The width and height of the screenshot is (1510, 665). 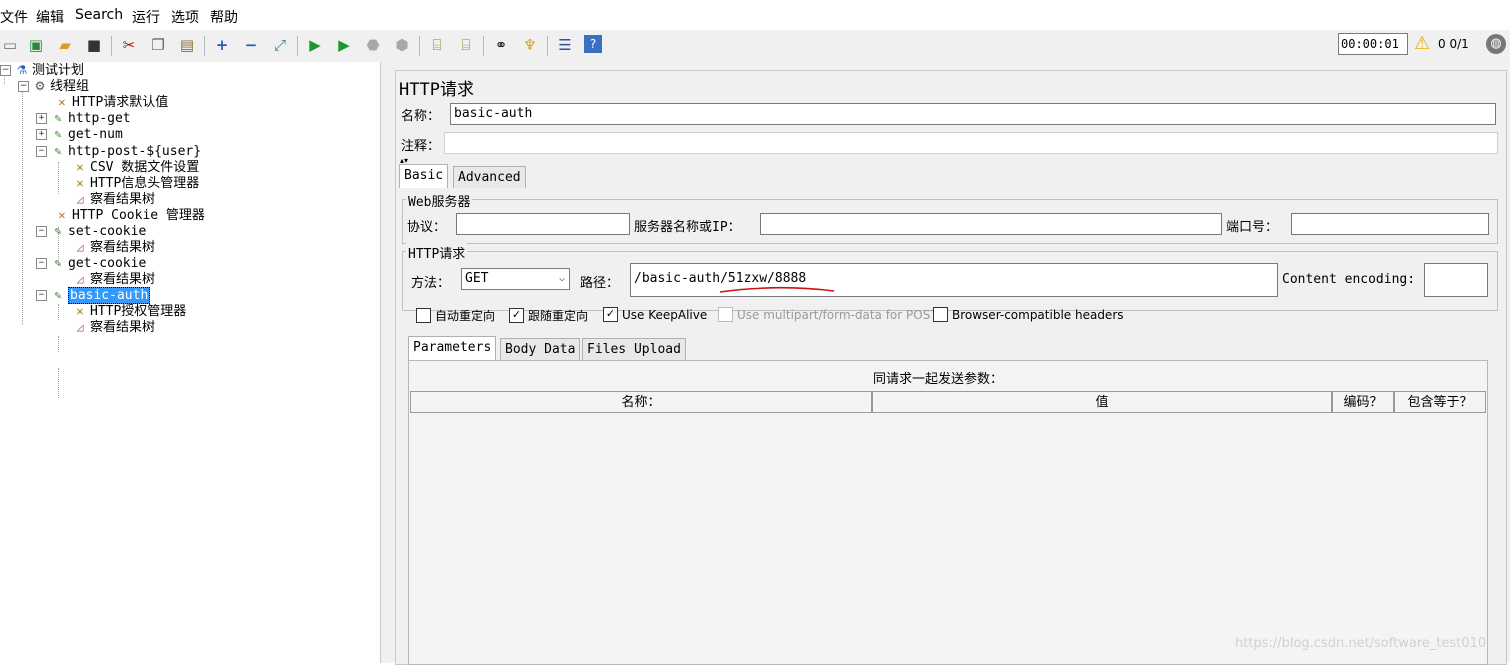 What do you see at coordinates (1038, 314) in the screenshot?
I see `checkbox-label: Browser-compatible headers` at bounding box center [1038, 314].